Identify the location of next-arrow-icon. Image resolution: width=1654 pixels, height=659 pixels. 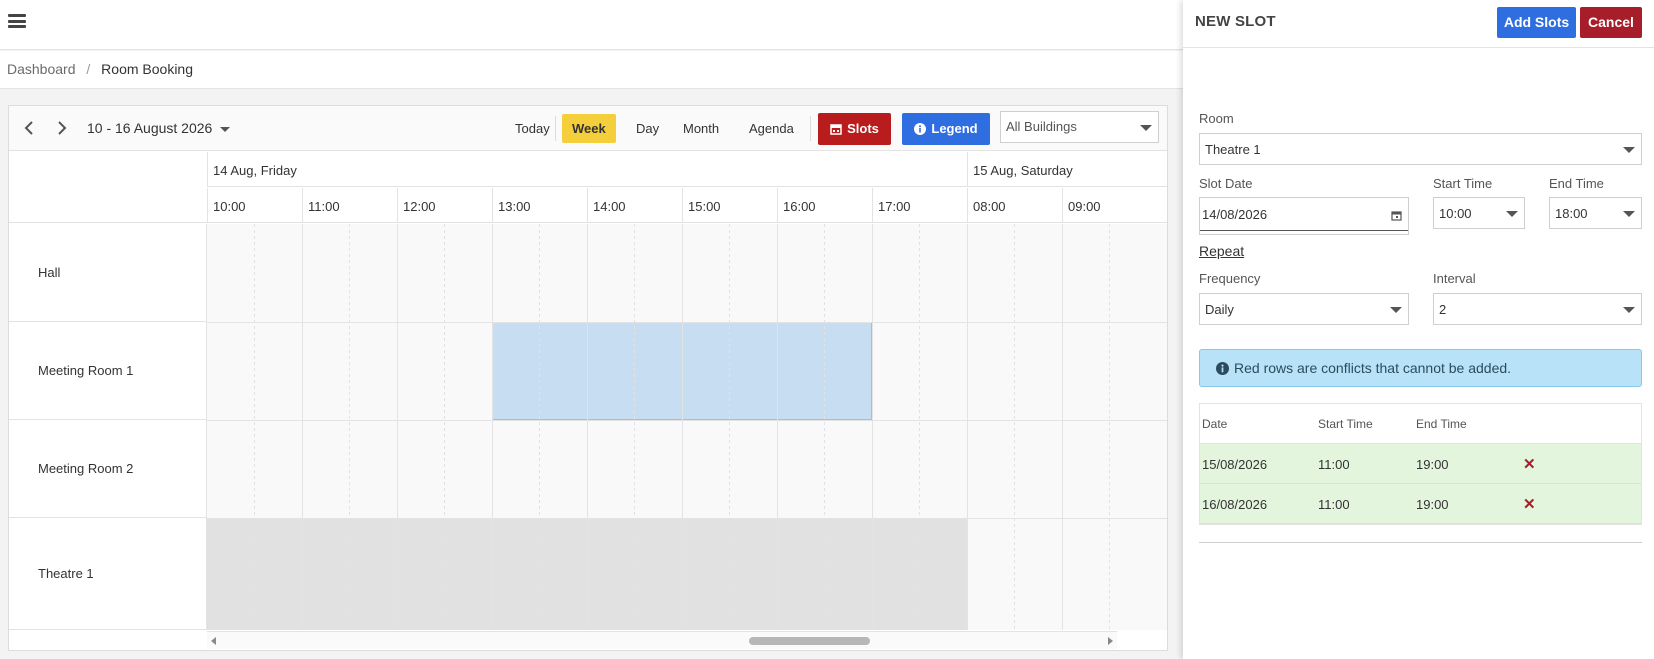
(61, 128).